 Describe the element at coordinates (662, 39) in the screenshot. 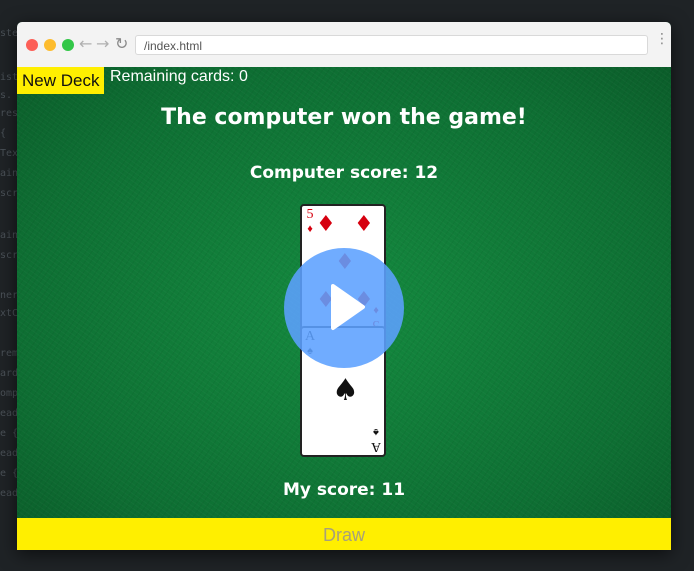

I see `kebab-menu-icon: ⋮` at that location.